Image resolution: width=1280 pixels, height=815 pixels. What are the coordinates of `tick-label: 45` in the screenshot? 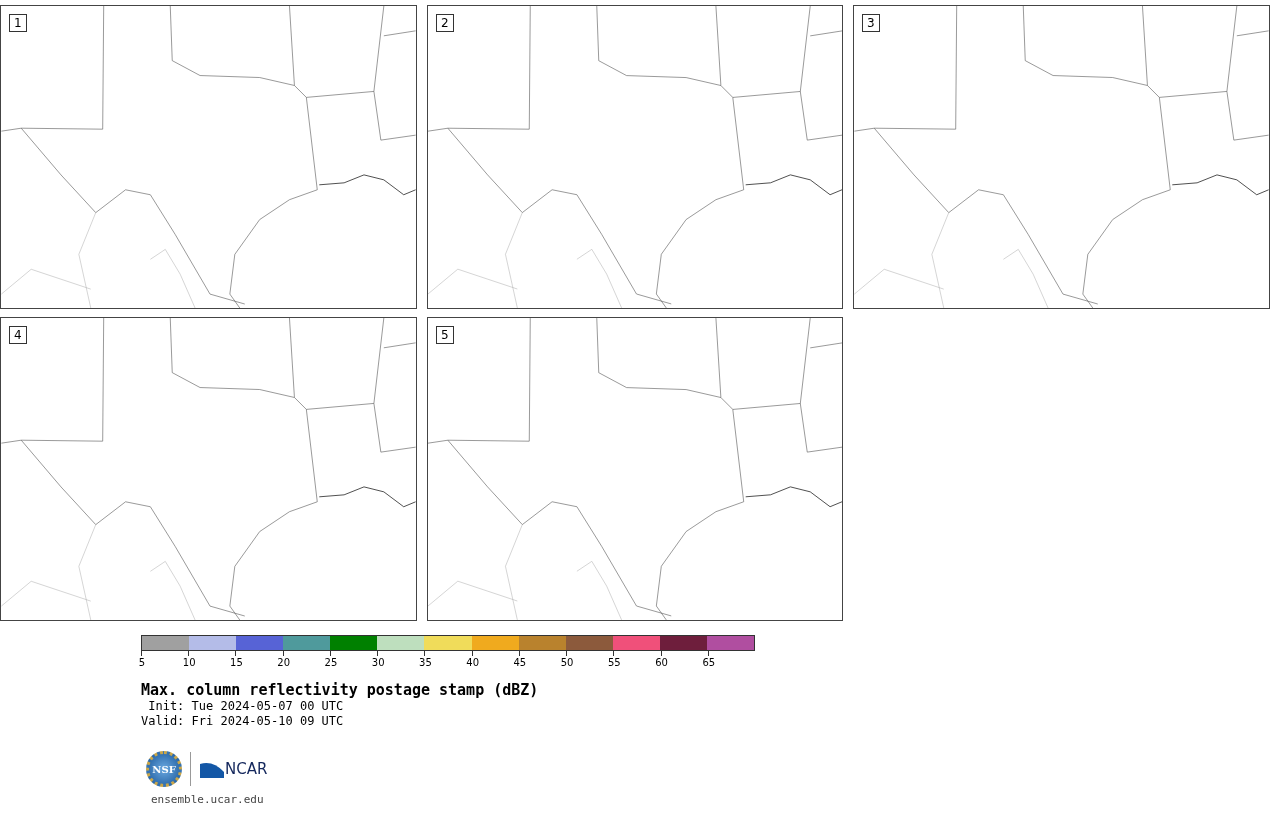 It's located at (520, 662).